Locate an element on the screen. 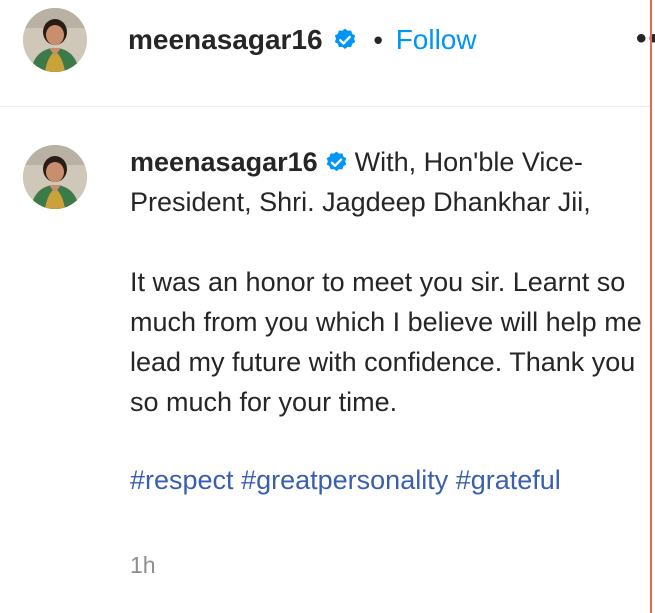  caption-avatar is located at coordinates (55, 177).